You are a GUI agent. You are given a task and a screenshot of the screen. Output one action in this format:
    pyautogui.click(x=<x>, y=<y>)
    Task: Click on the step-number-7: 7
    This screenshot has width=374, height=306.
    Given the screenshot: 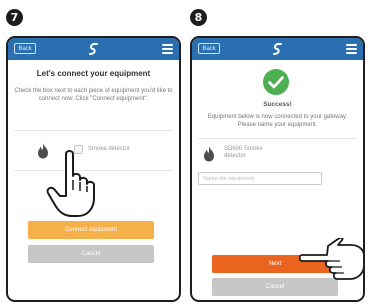 What is the action you would take?
    pyautogui.click(x=14, y=17)
    